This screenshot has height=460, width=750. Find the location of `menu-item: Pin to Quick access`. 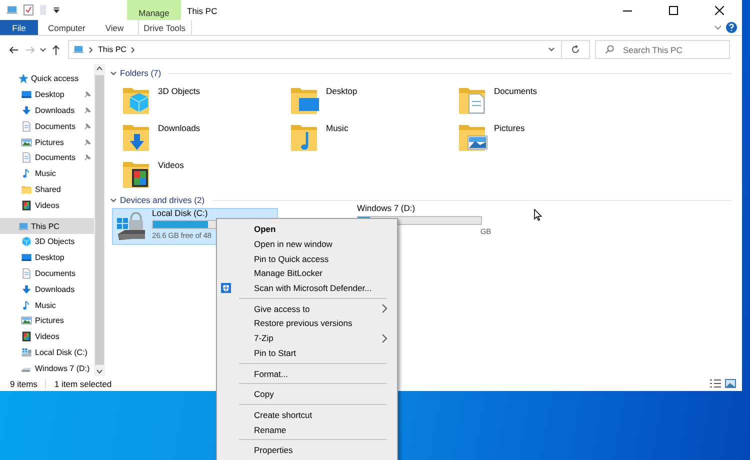

menu-item: Pin to Quick access is located at coordinates (307, 258).